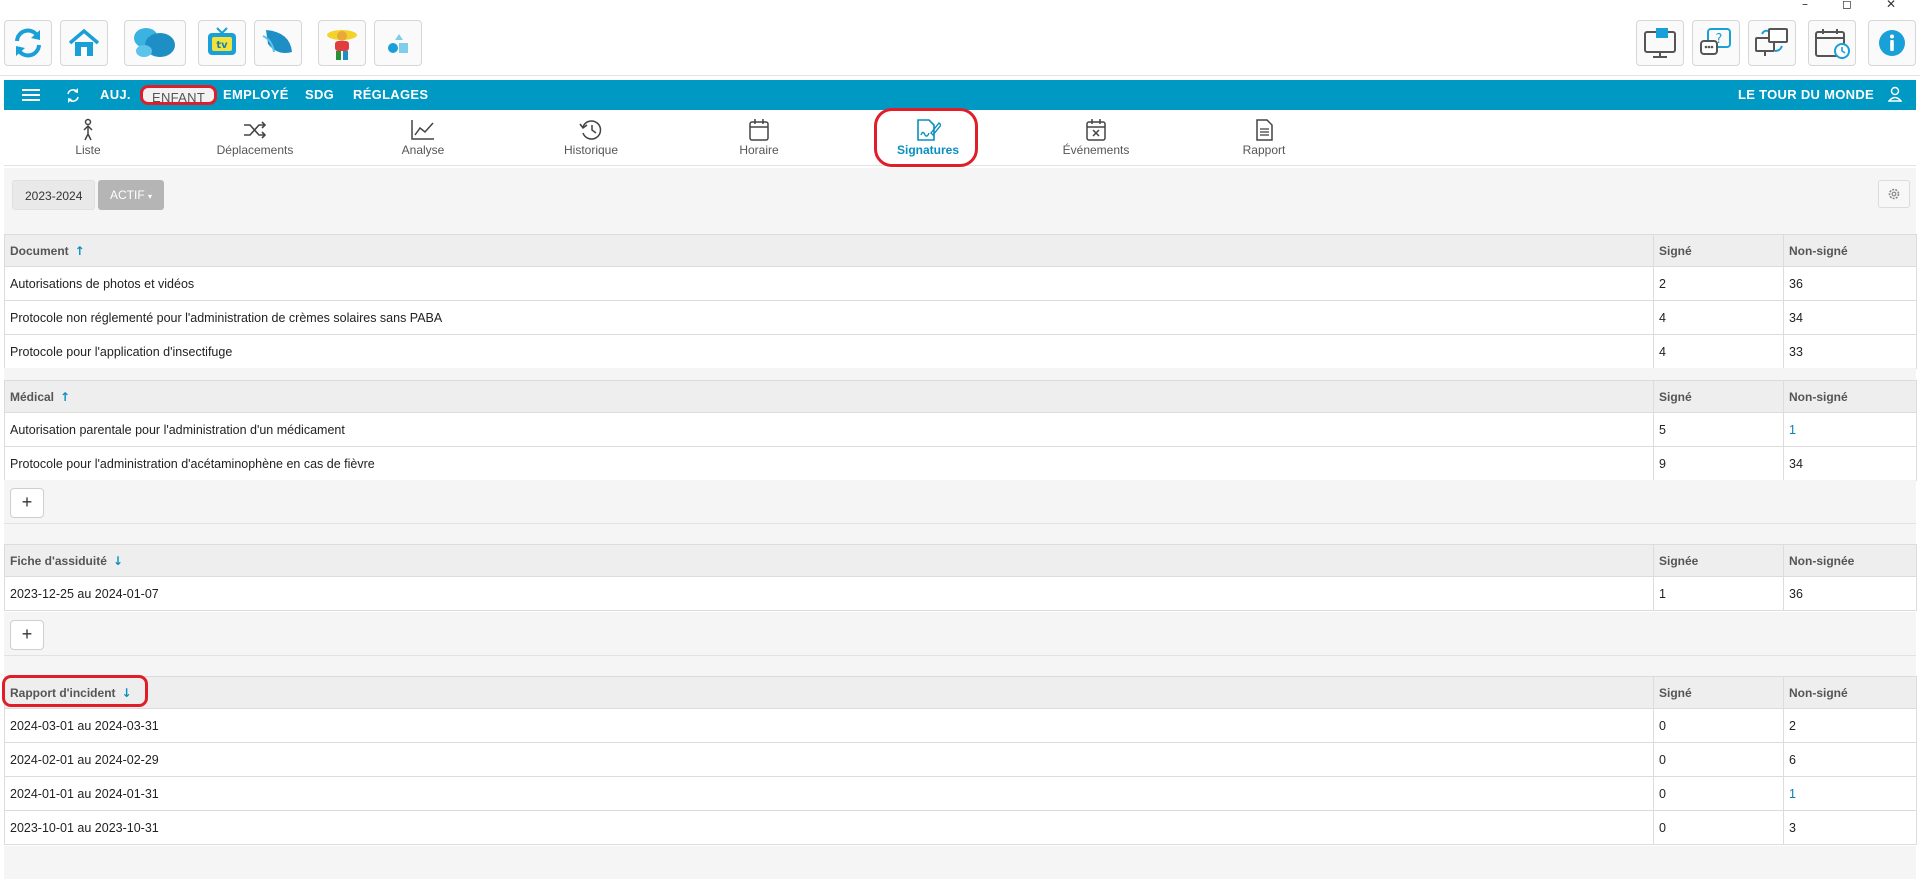 This screenshot has height=879, width=1920. I want to click on row-period: 2024-01-01 au 2024-01-31, so click(829, 793).